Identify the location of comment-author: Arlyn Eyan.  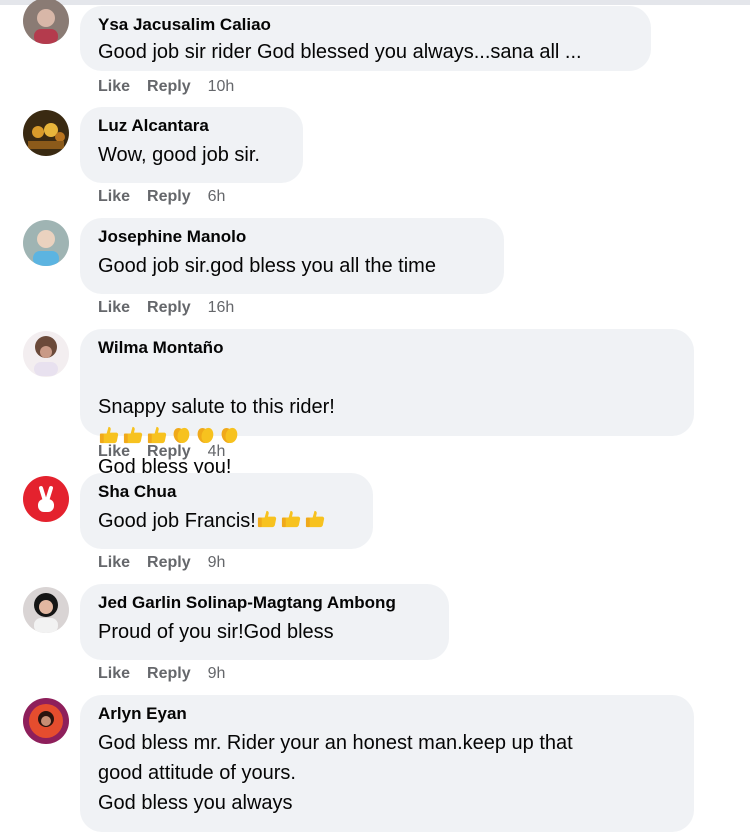
(386, 714).